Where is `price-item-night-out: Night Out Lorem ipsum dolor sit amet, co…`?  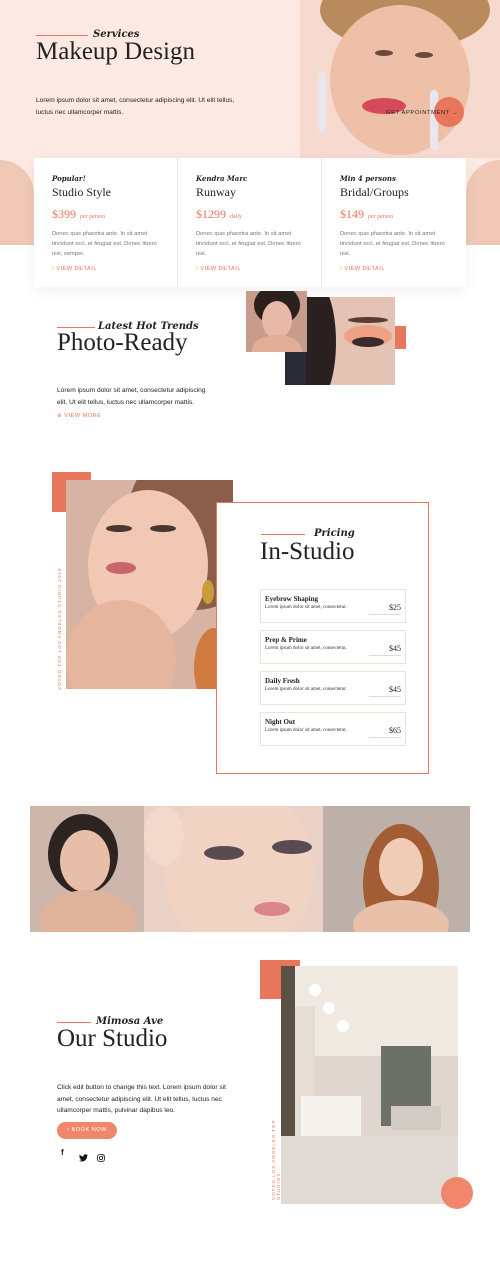 price-item-night-out: Night Out Lorem ipsum dolor sit amet, co… is located at coordinates (333, 729).